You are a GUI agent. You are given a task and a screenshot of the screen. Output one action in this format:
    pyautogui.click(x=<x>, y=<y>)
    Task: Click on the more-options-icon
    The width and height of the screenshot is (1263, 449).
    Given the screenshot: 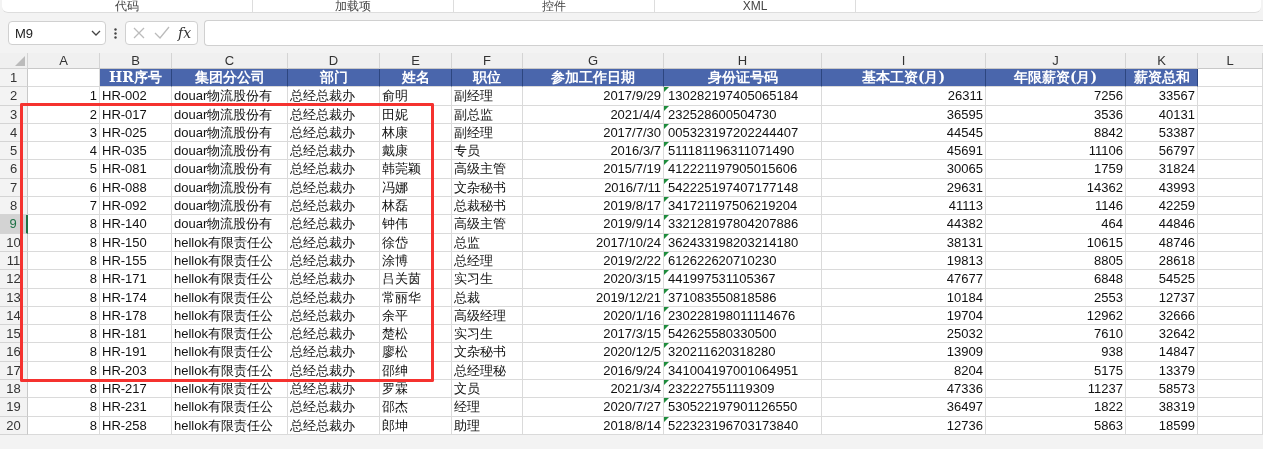 What is the action you would take?
    pyautogui.click(x=115, y=33)
    